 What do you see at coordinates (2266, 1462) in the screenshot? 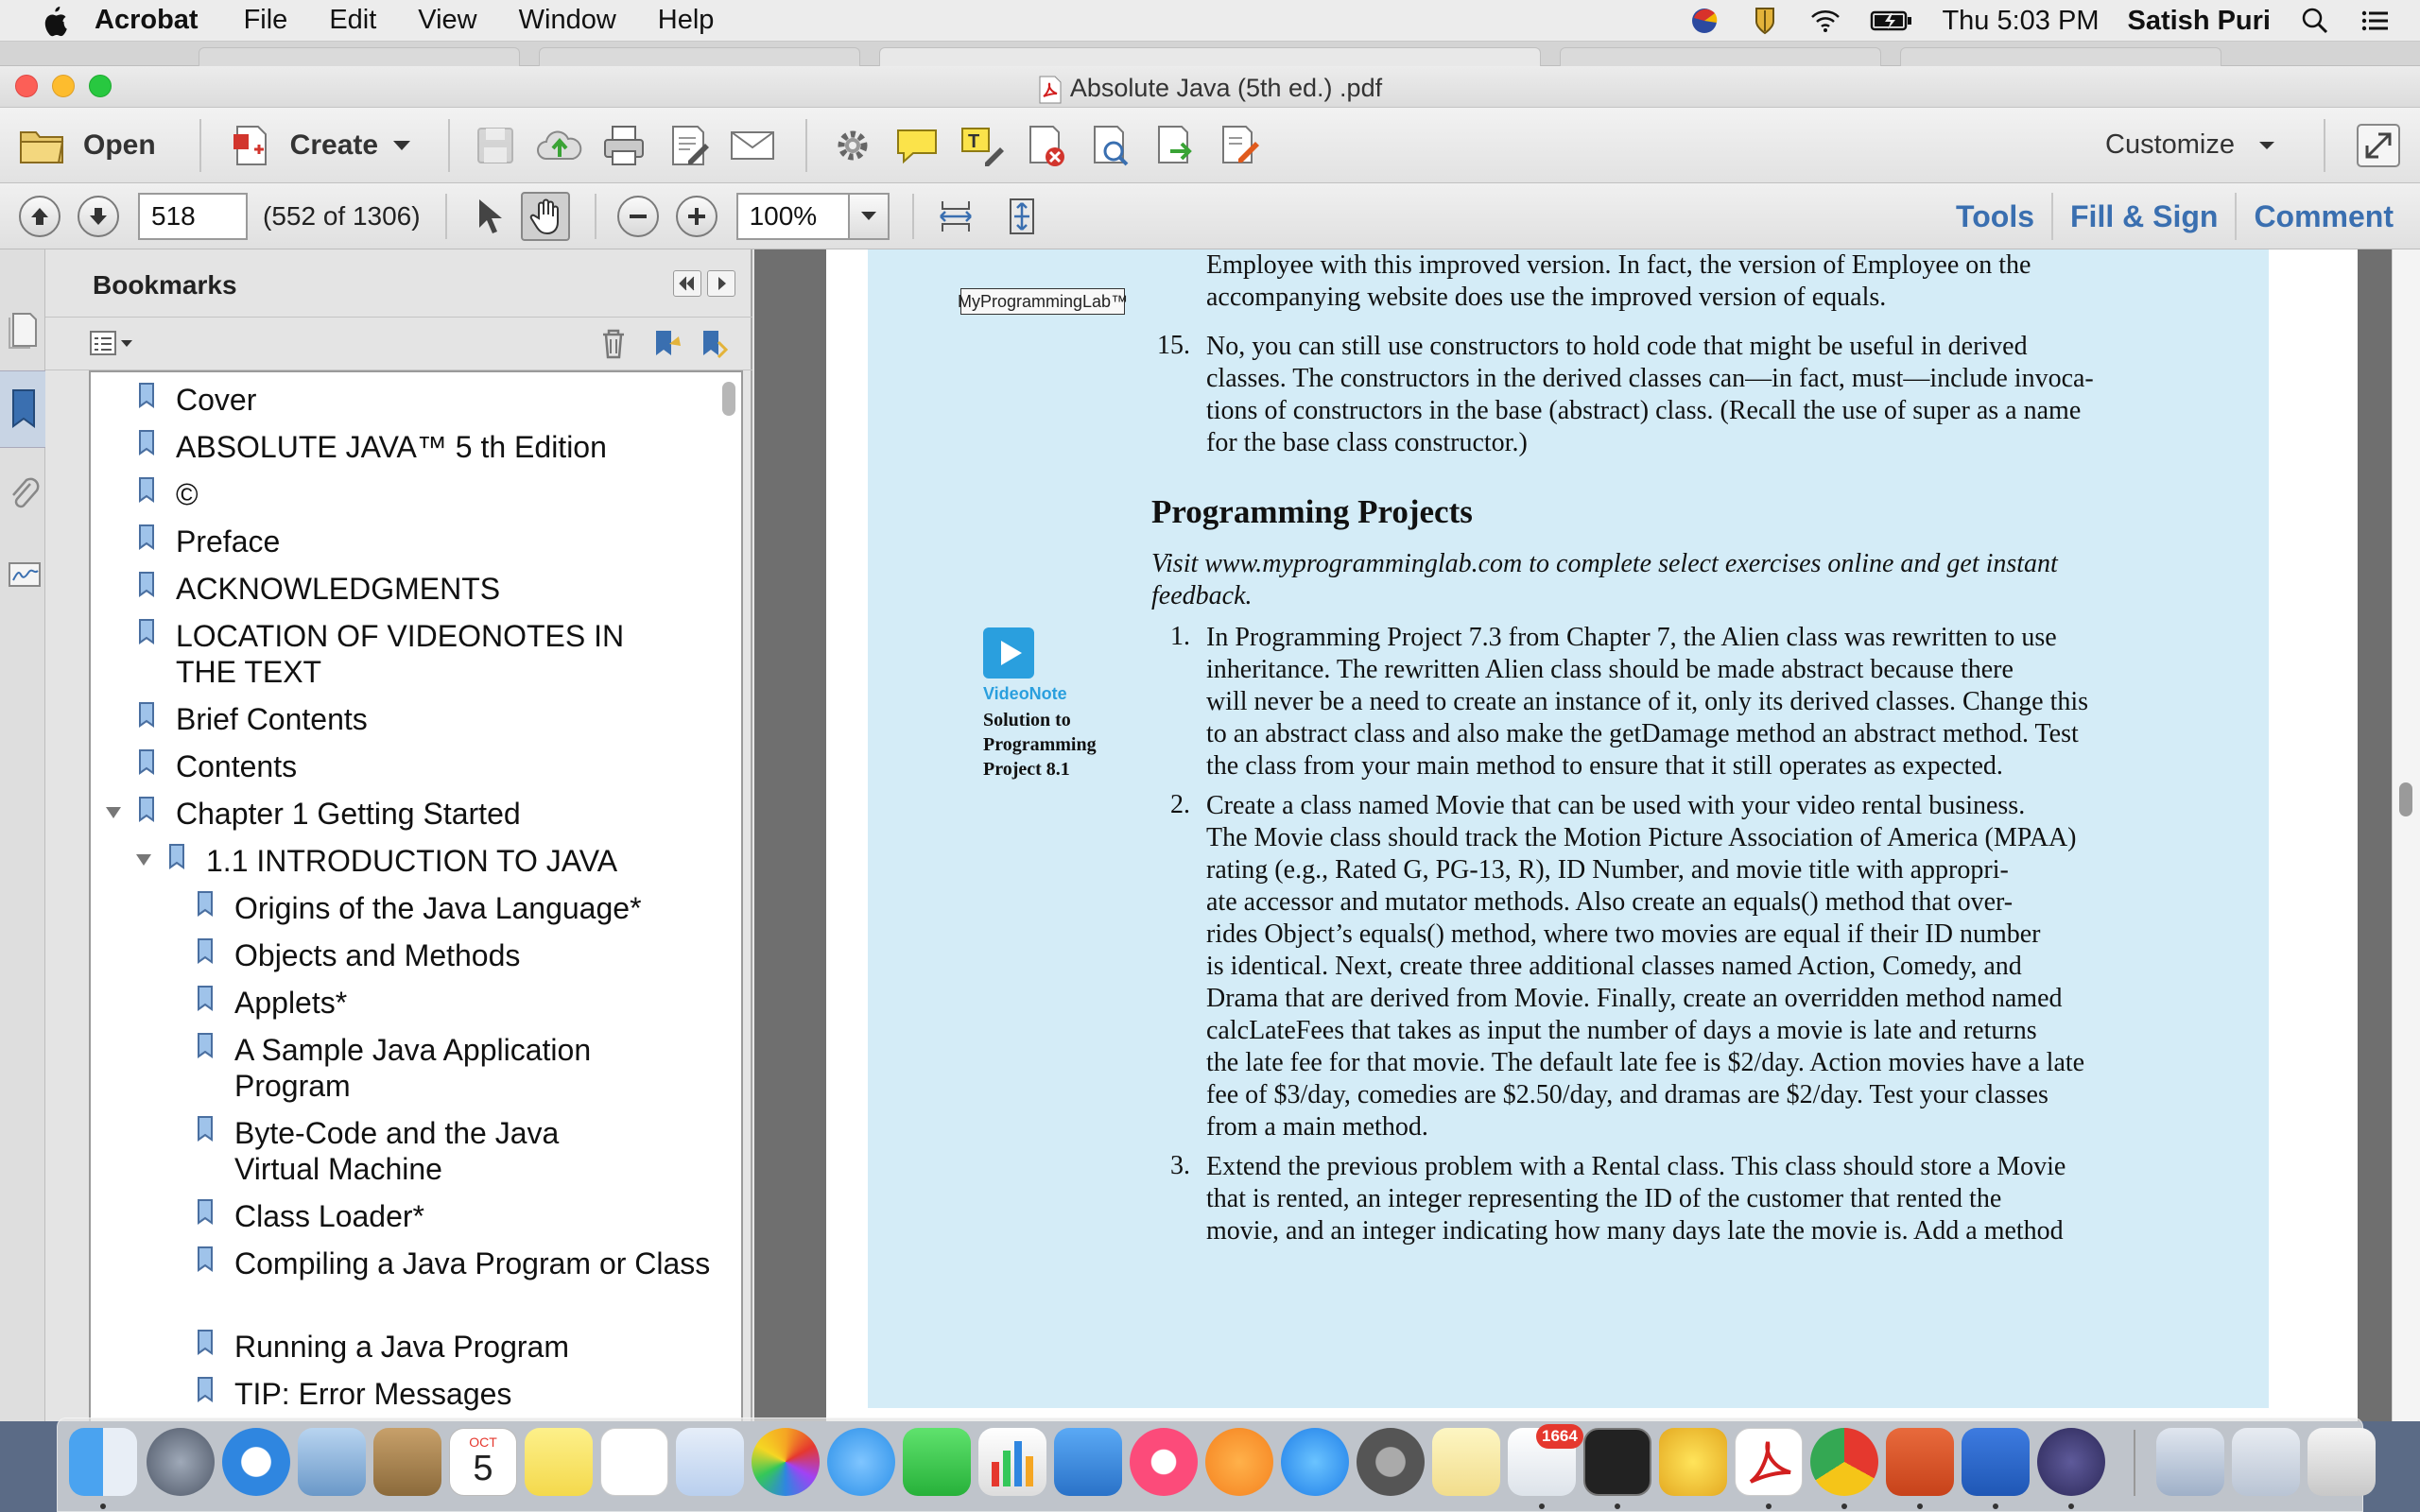
I see `documents-stack-icon` at bounding box center [2266, 1462].